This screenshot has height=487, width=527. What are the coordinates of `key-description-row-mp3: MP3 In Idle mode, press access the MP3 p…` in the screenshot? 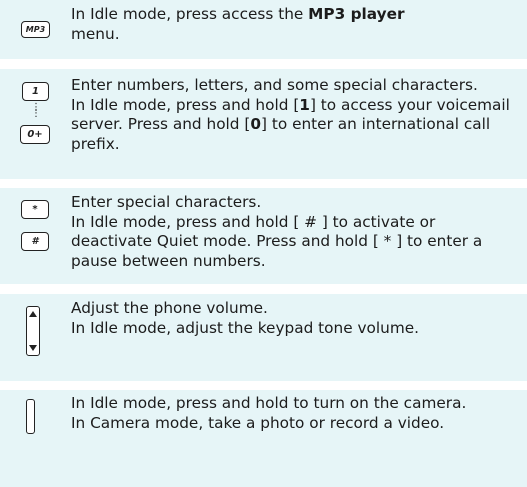 It's located at (263, 29).